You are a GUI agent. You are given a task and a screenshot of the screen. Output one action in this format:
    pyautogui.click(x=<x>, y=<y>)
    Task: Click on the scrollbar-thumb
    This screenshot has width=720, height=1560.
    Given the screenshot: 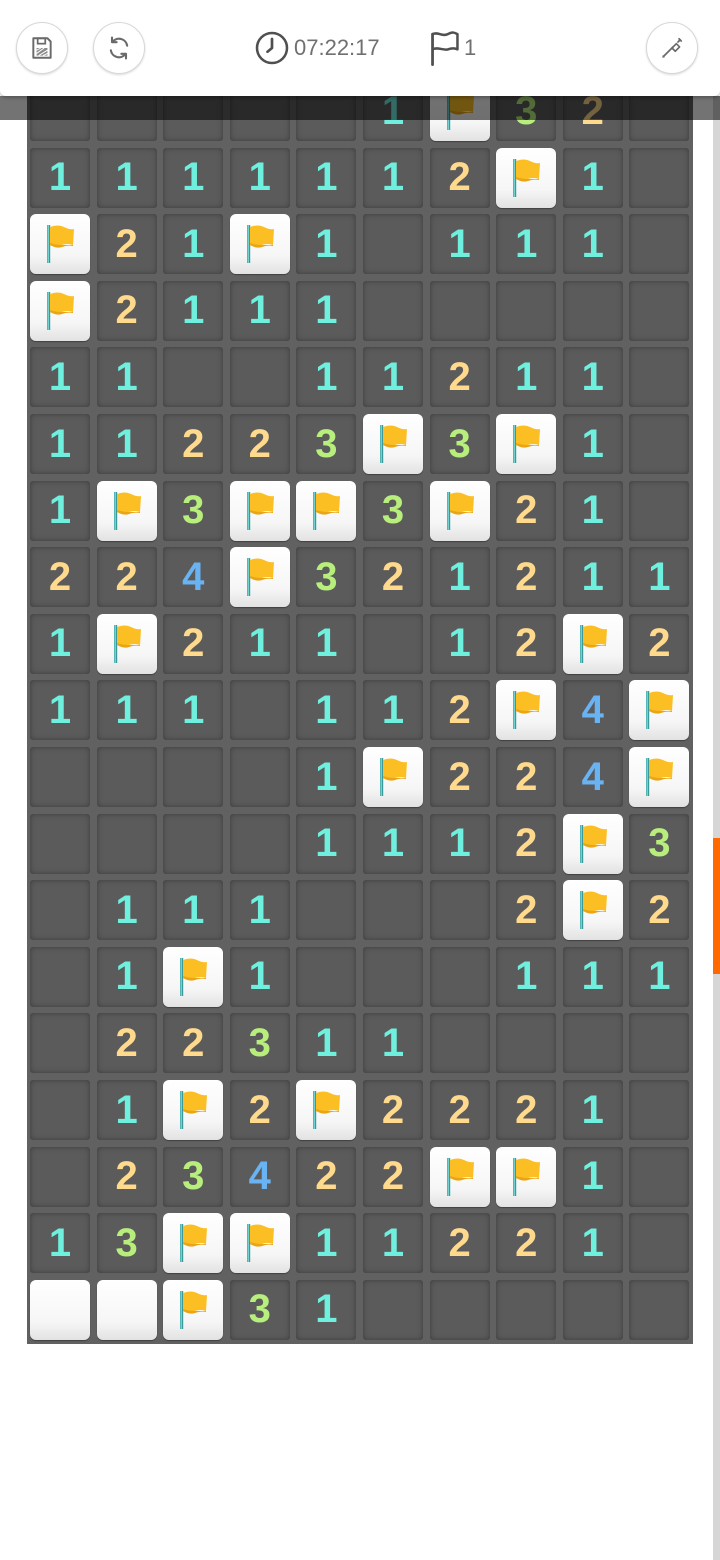 What is the action you would take?
    pyautogui.click(x=716, y=906)
    